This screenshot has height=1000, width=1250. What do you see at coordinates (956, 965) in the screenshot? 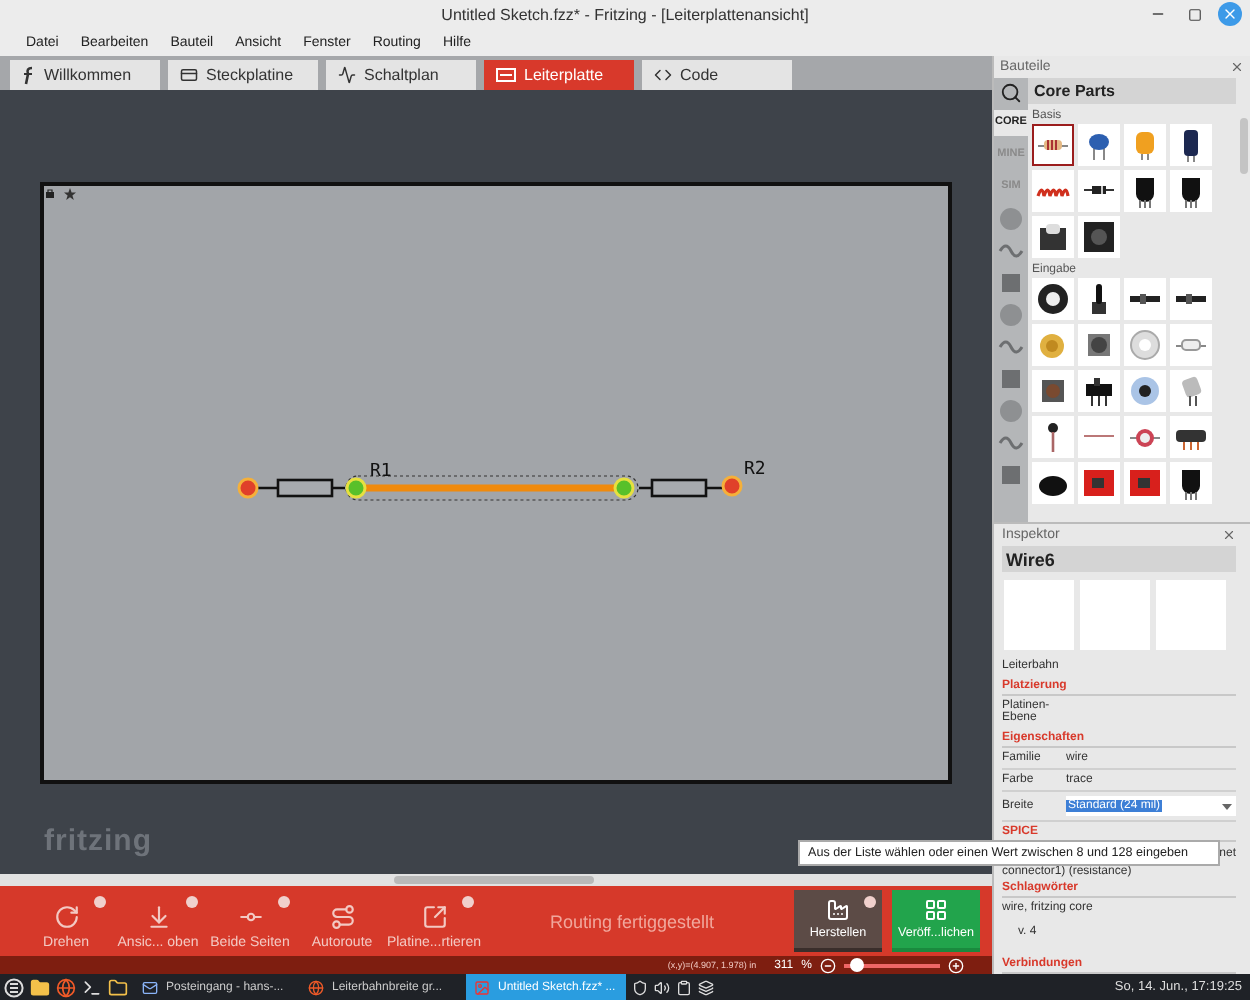
I see `zoom-in-icon` at bounding box center [956, 965].